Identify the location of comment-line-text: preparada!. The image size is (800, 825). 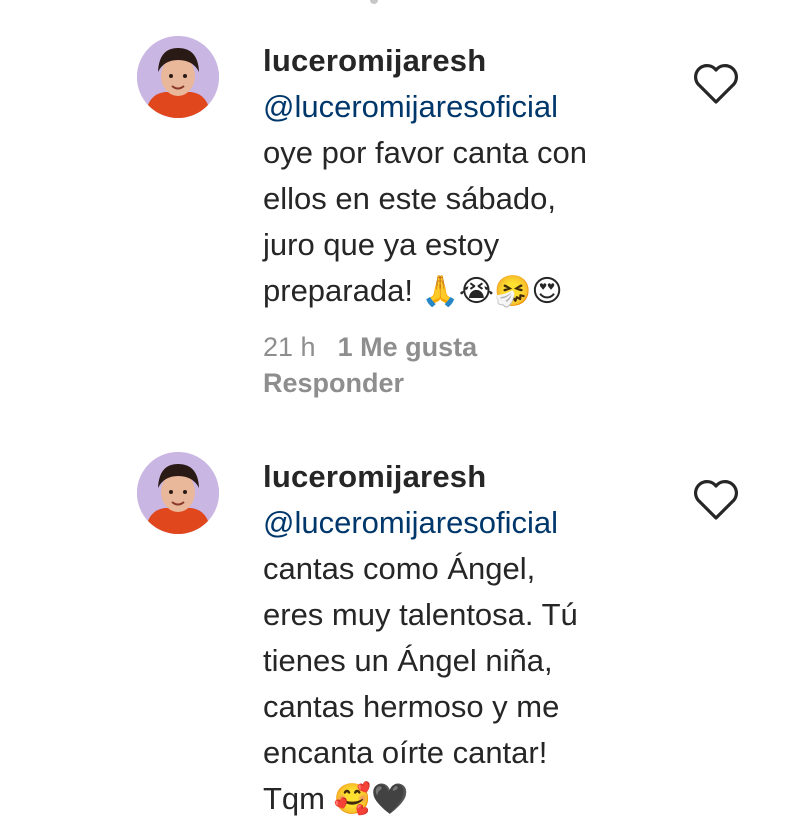
(338, 290).